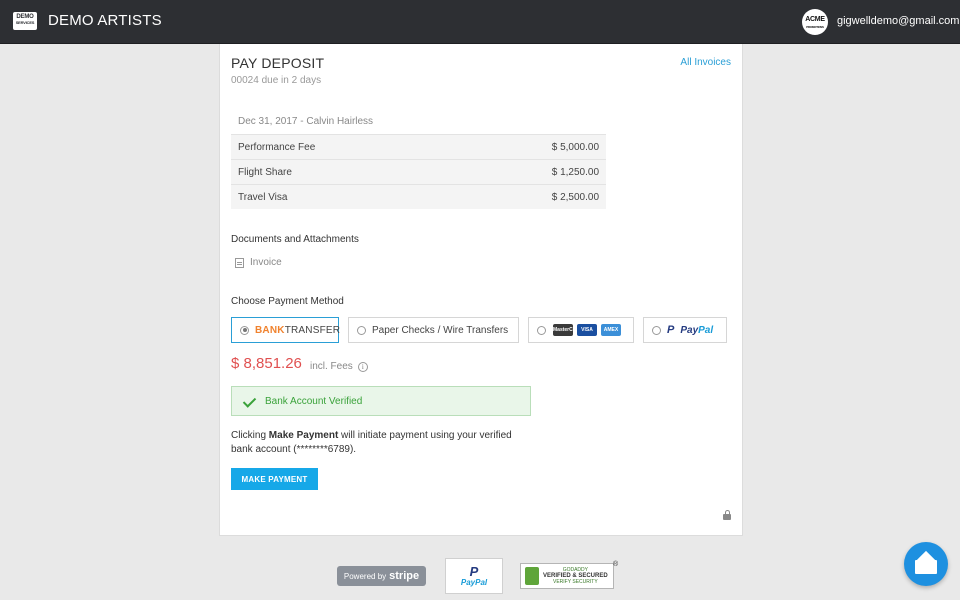 The image size is (960, 600). Describe the element at coordinates (474, 582) in the screenshot. I see `paypal-badge-label: PayPal` at that location.